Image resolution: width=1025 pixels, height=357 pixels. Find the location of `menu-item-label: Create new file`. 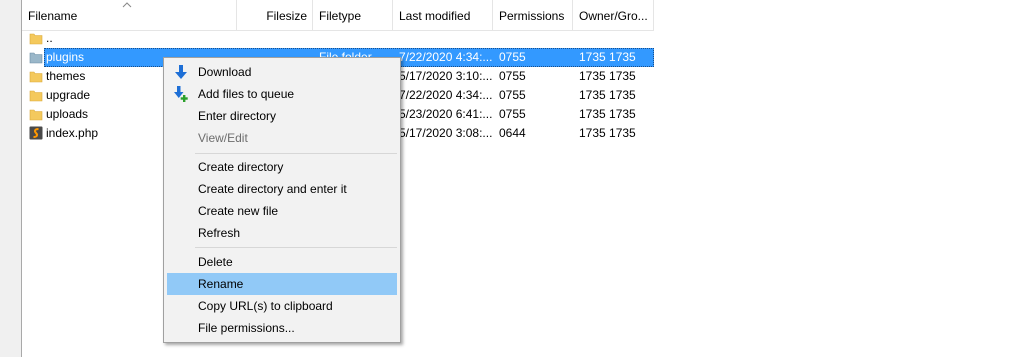

menu-item-label: Create new file is located at coordinates (238, 211).